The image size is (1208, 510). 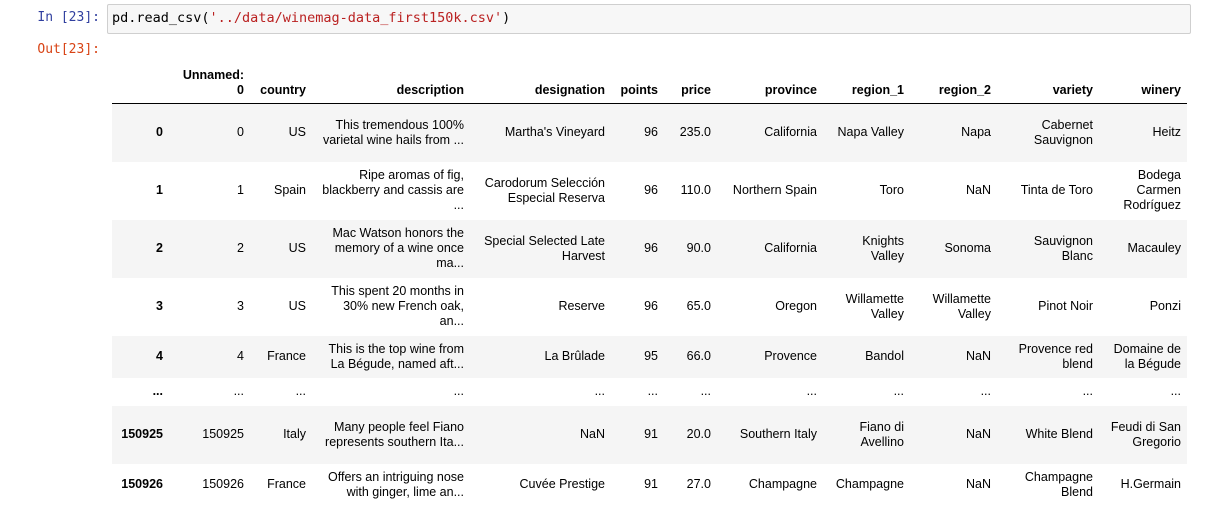 What do you see at coordinates (1055, 356) in the screenshot?
I see `cell-variety: Provence red blend` at bounding box center [1055, 356].